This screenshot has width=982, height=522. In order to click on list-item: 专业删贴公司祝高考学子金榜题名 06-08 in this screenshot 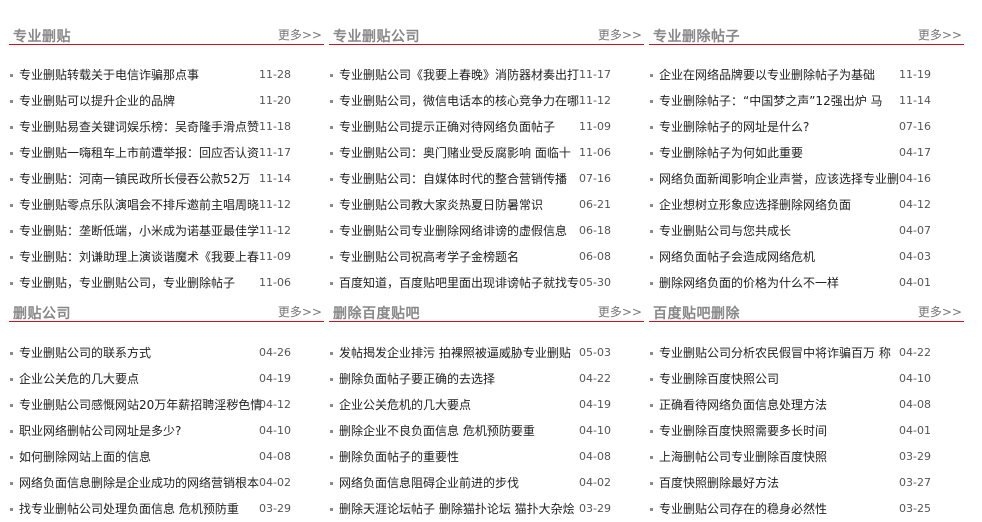, I will do `click(486, 257)`.